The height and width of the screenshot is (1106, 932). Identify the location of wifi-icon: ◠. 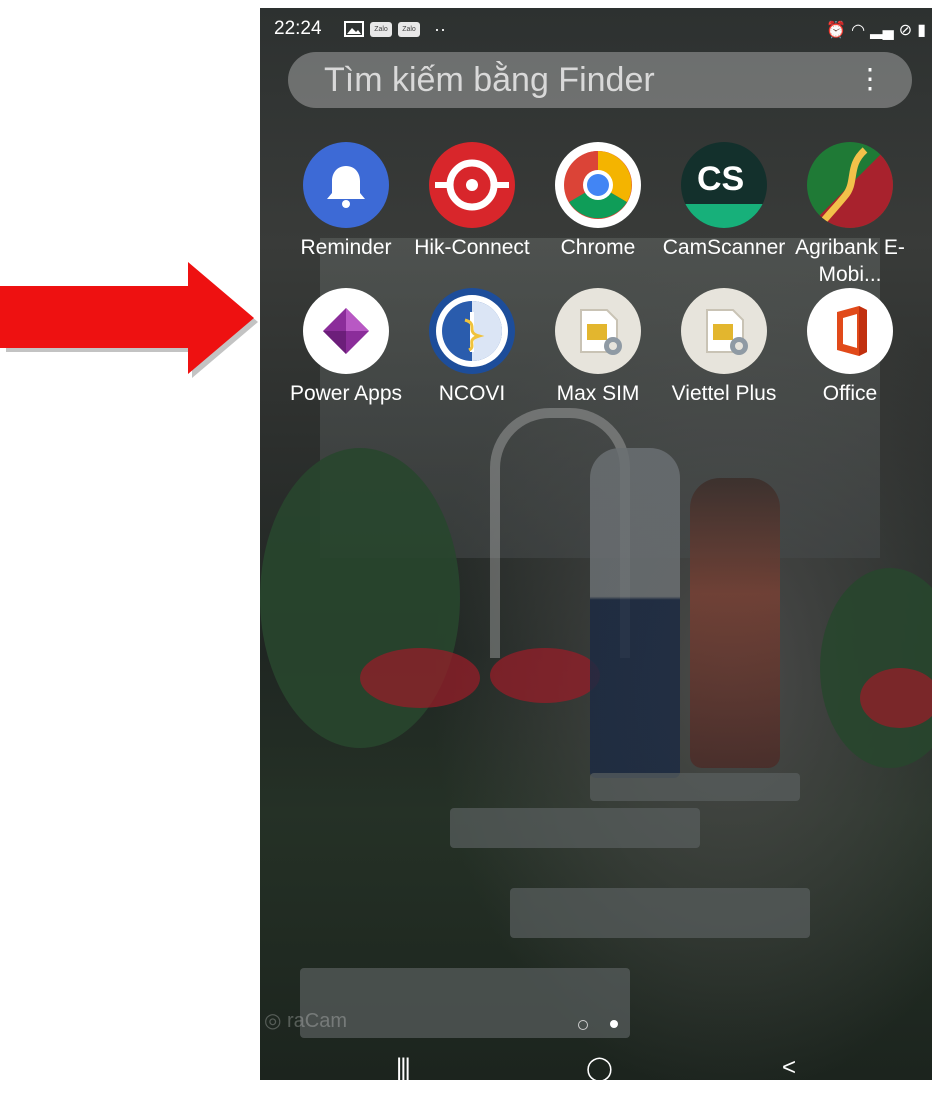
(858, 30).